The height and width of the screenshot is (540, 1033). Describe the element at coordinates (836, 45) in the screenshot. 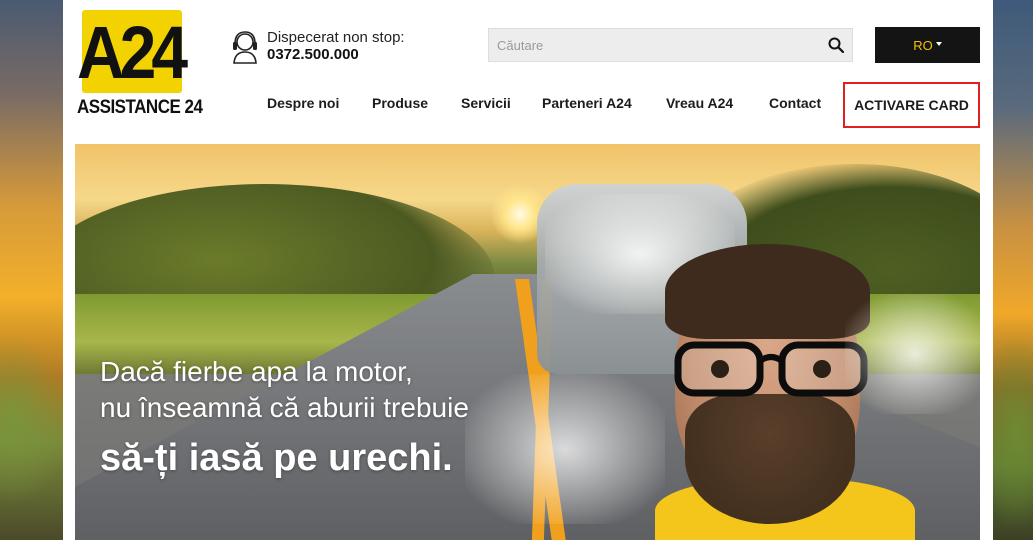

I see `search-icon` at that location.